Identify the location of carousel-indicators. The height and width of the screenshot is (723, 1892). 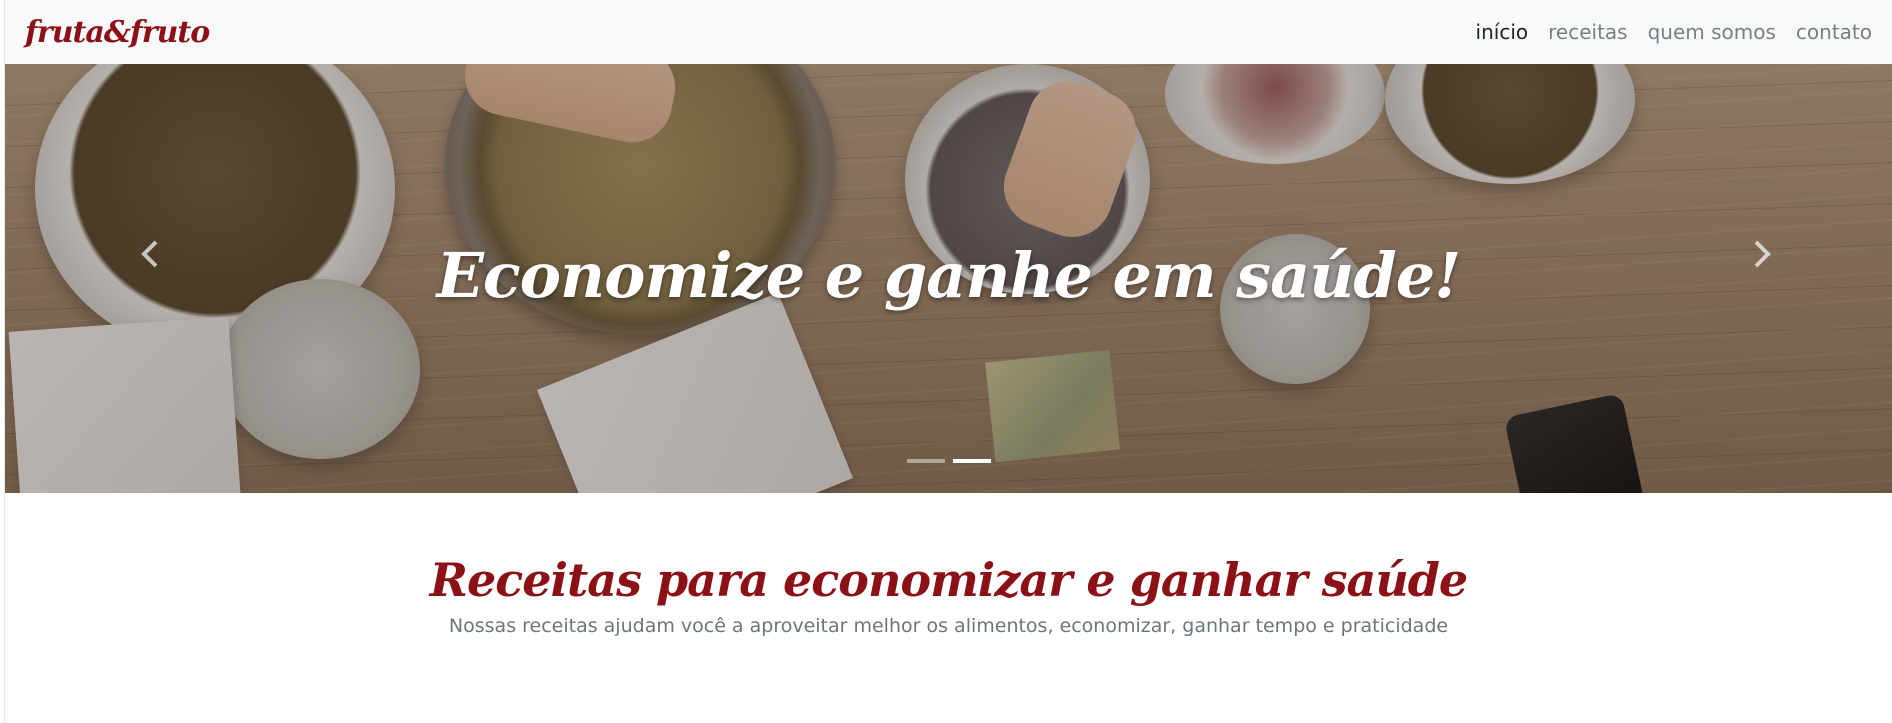
(948, 461).